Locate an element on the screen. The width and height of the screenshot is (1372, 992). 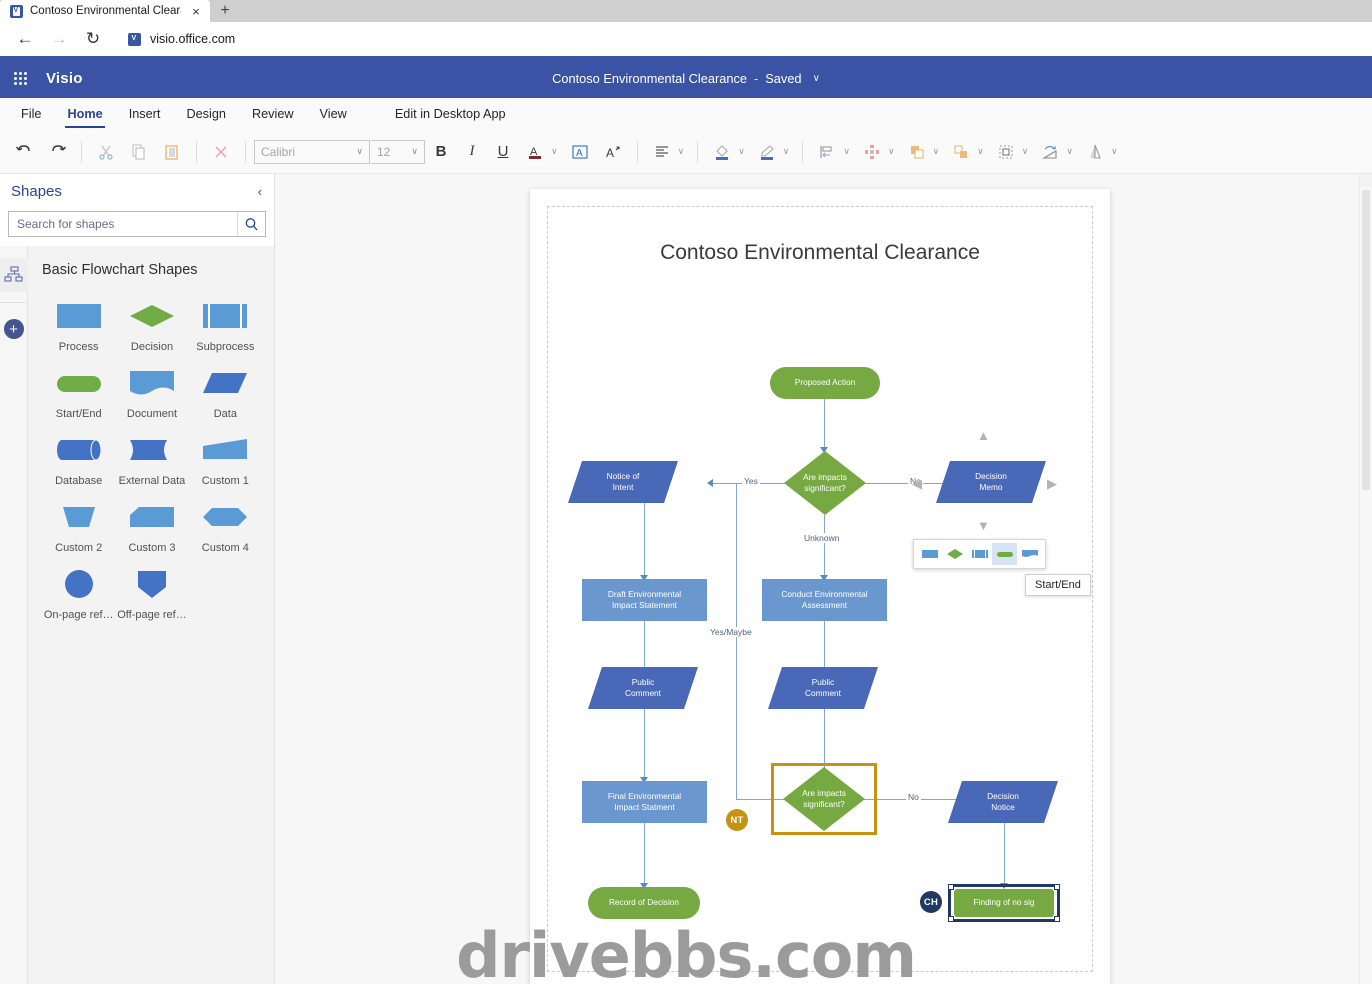
search-button is located at coordinates (251, 224).